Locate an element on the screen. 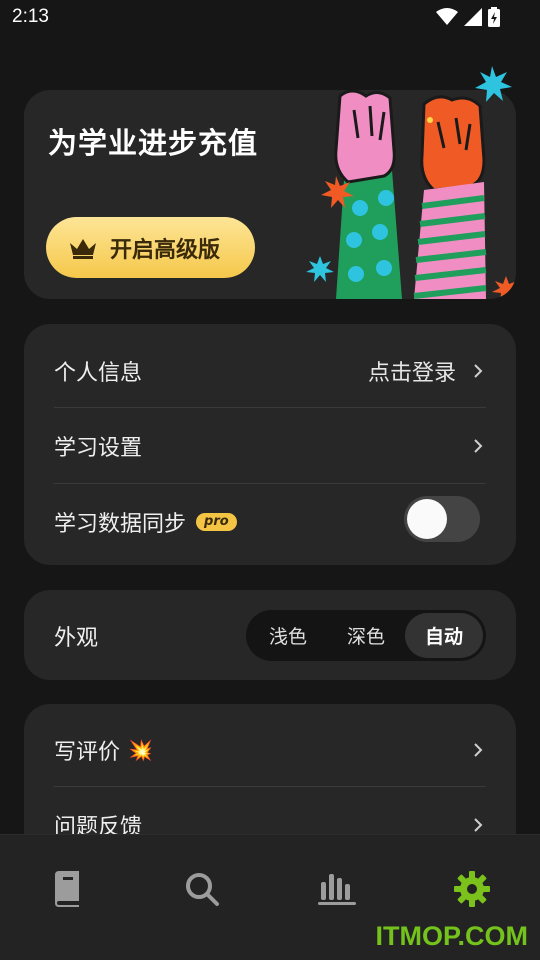 Image resolution: width=540 pixels, height=960 pixels. appearance-card: 外观 浅色 深色 自动 is located at coordinates (270, 635).